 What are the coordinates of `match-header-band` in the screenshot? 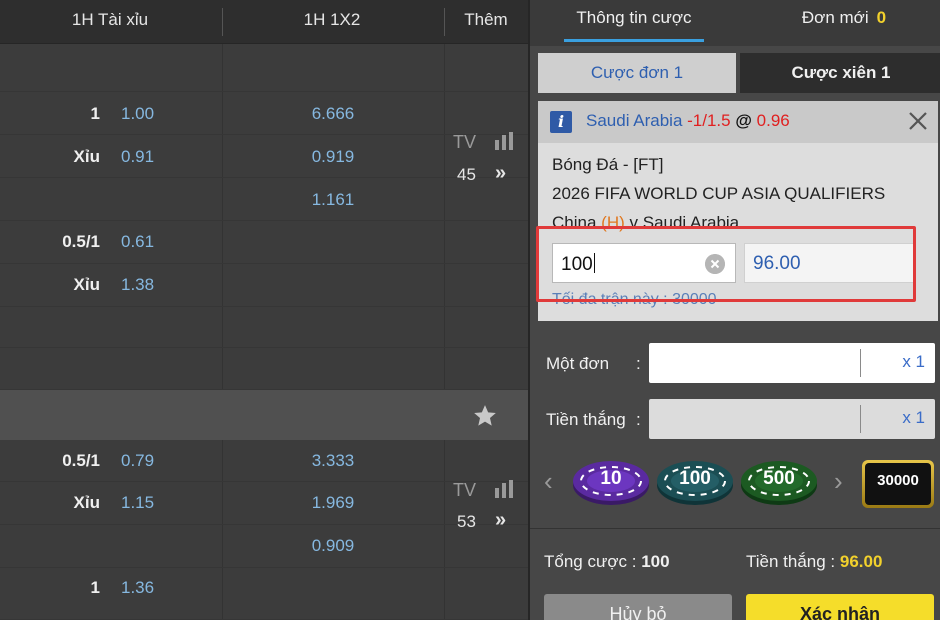 It's located at (264, 415).